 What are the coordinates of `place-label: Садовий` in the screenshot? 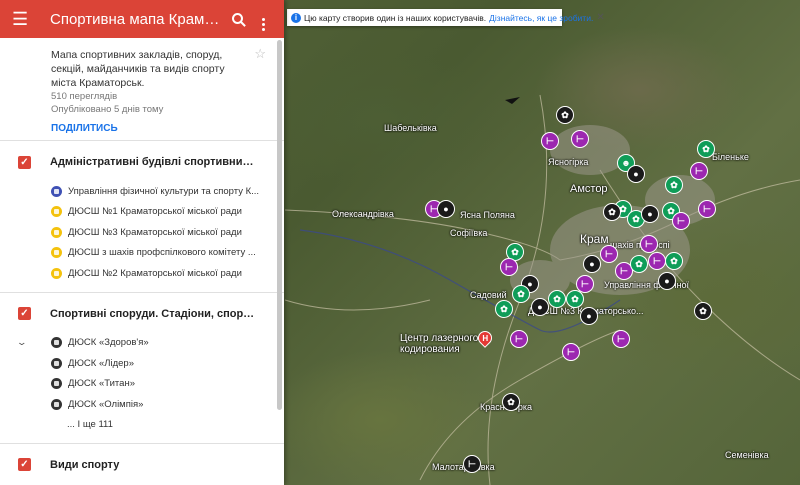 It's located at (488, 295).